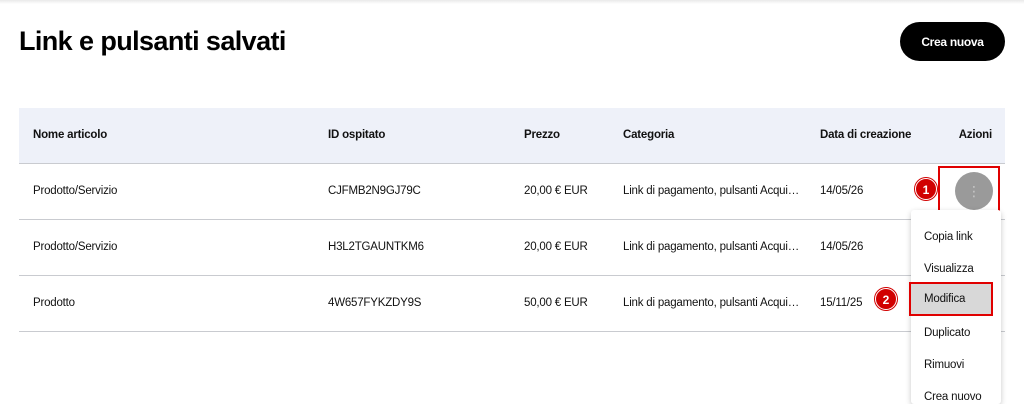  Describe the element at coordinates (649, 135) in the screenshot. I see `header-category: Categoria` at that location.